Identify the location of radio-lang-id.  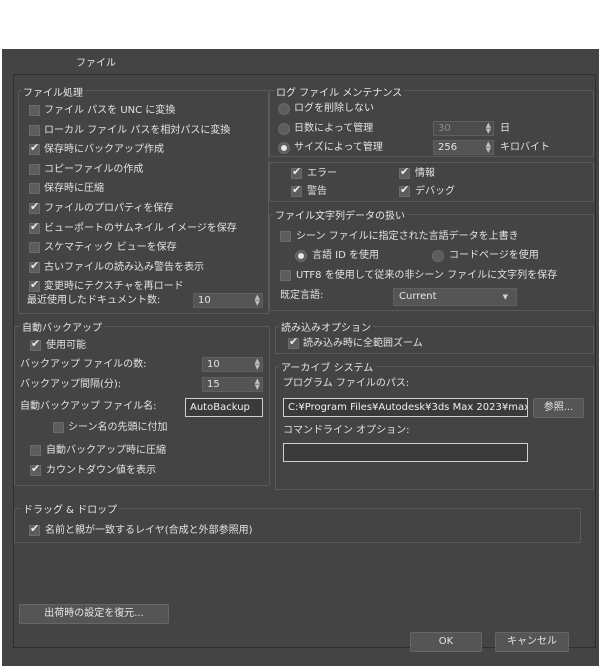
(301, 256).